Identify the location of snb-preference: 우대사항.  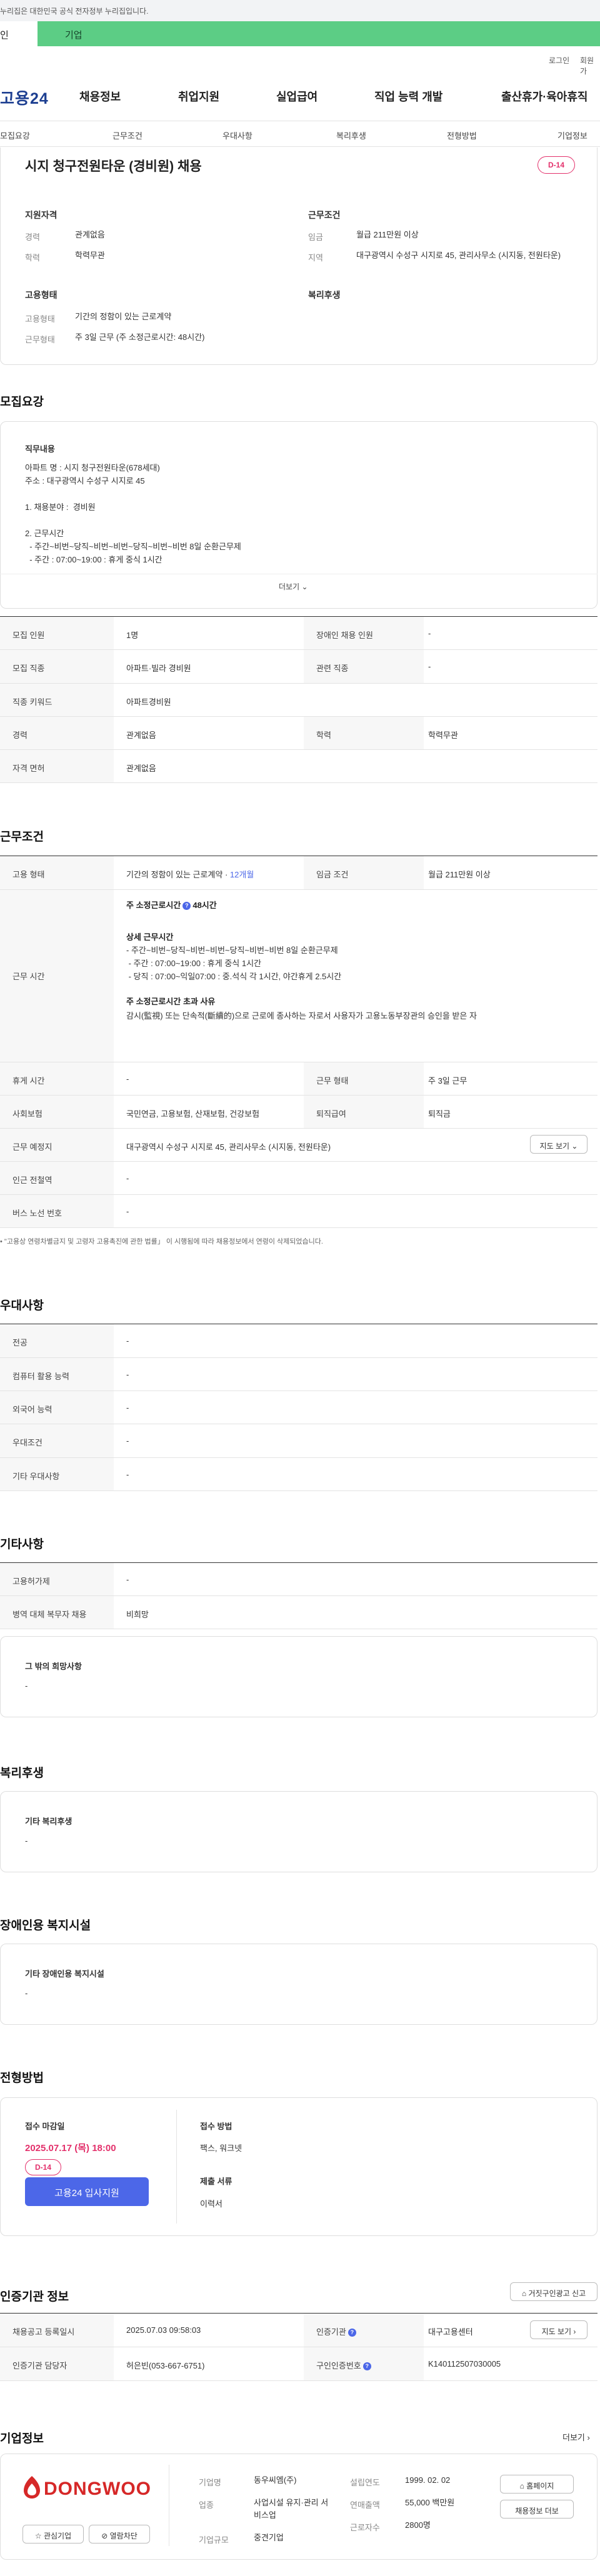
(237, 135).